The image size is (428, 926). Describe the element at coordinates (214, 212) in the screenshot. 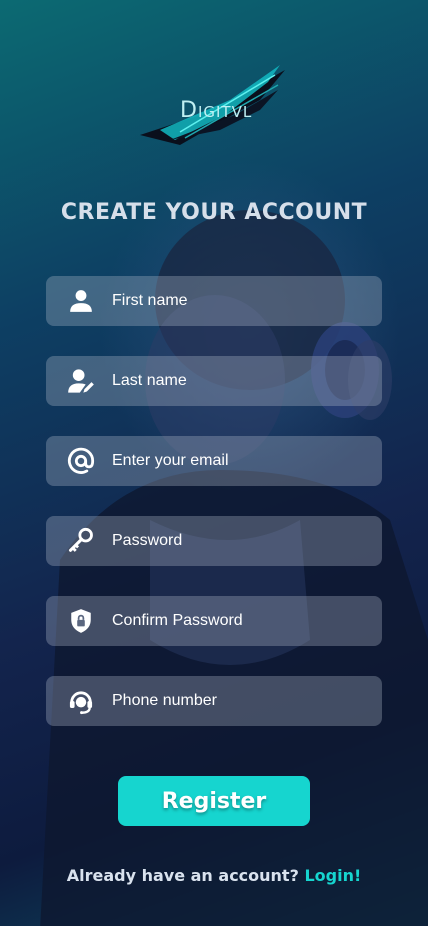

I see `page-title: CREATE YOUR ACCOUNT` at that location.